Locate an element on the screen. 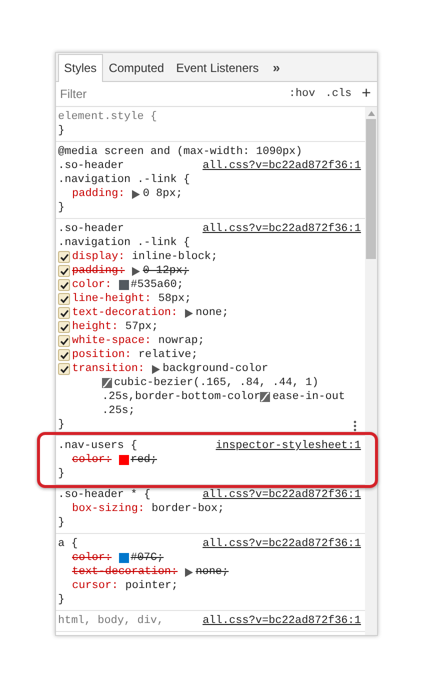 This screenshot has height=689, width=429. source-link: inspector-stylesheet:1 is located at coordinates (288, 446).